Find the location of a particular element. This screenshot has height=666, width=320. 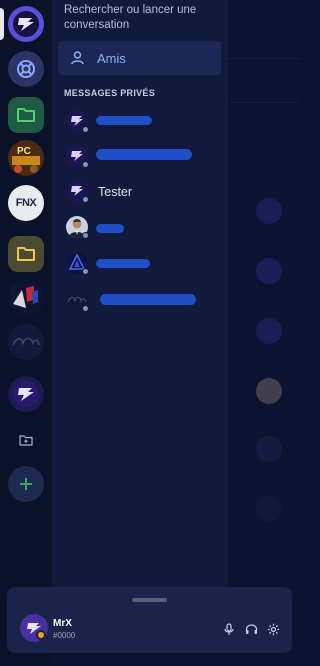

microphone-icon is located at coordinates (229, 628).